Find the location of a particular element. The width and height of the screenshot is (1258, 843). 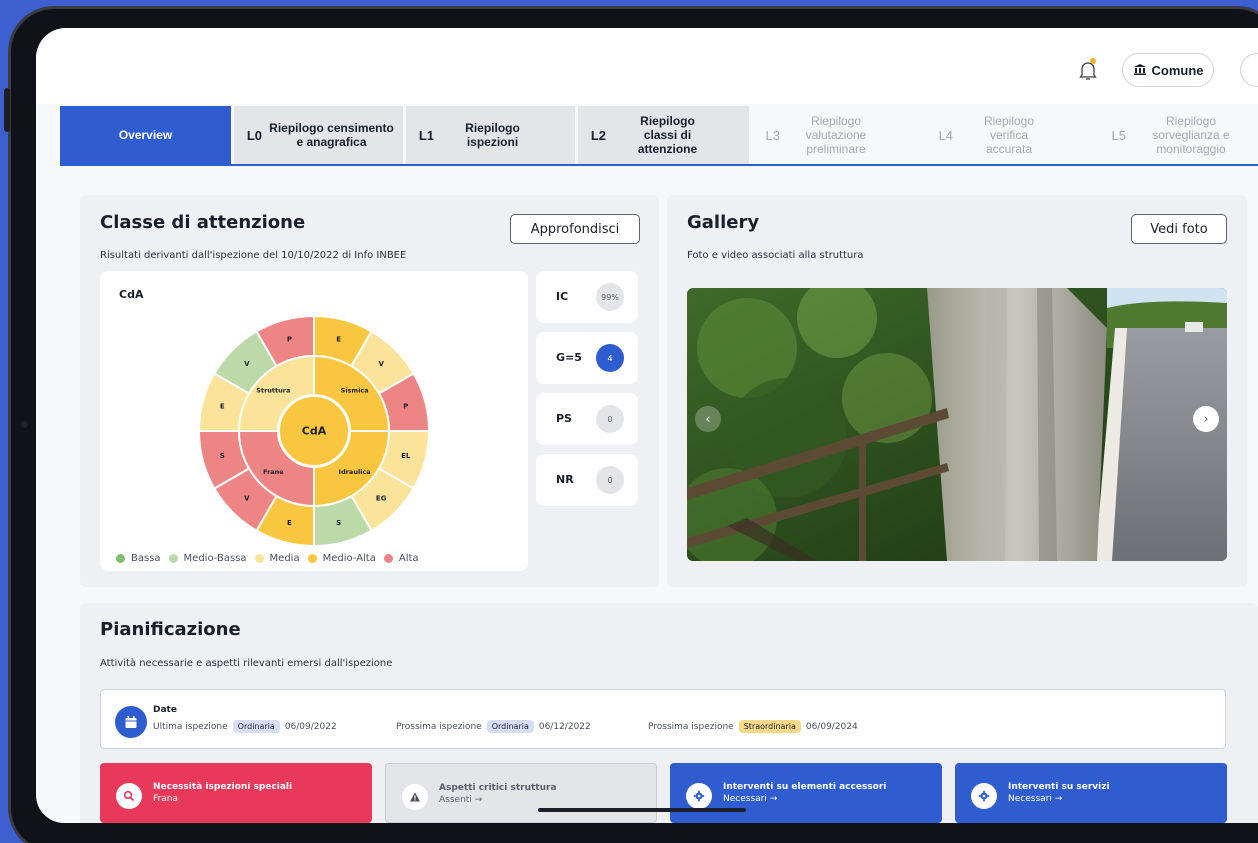

date-title: Date is located at coordinates (165, 710).